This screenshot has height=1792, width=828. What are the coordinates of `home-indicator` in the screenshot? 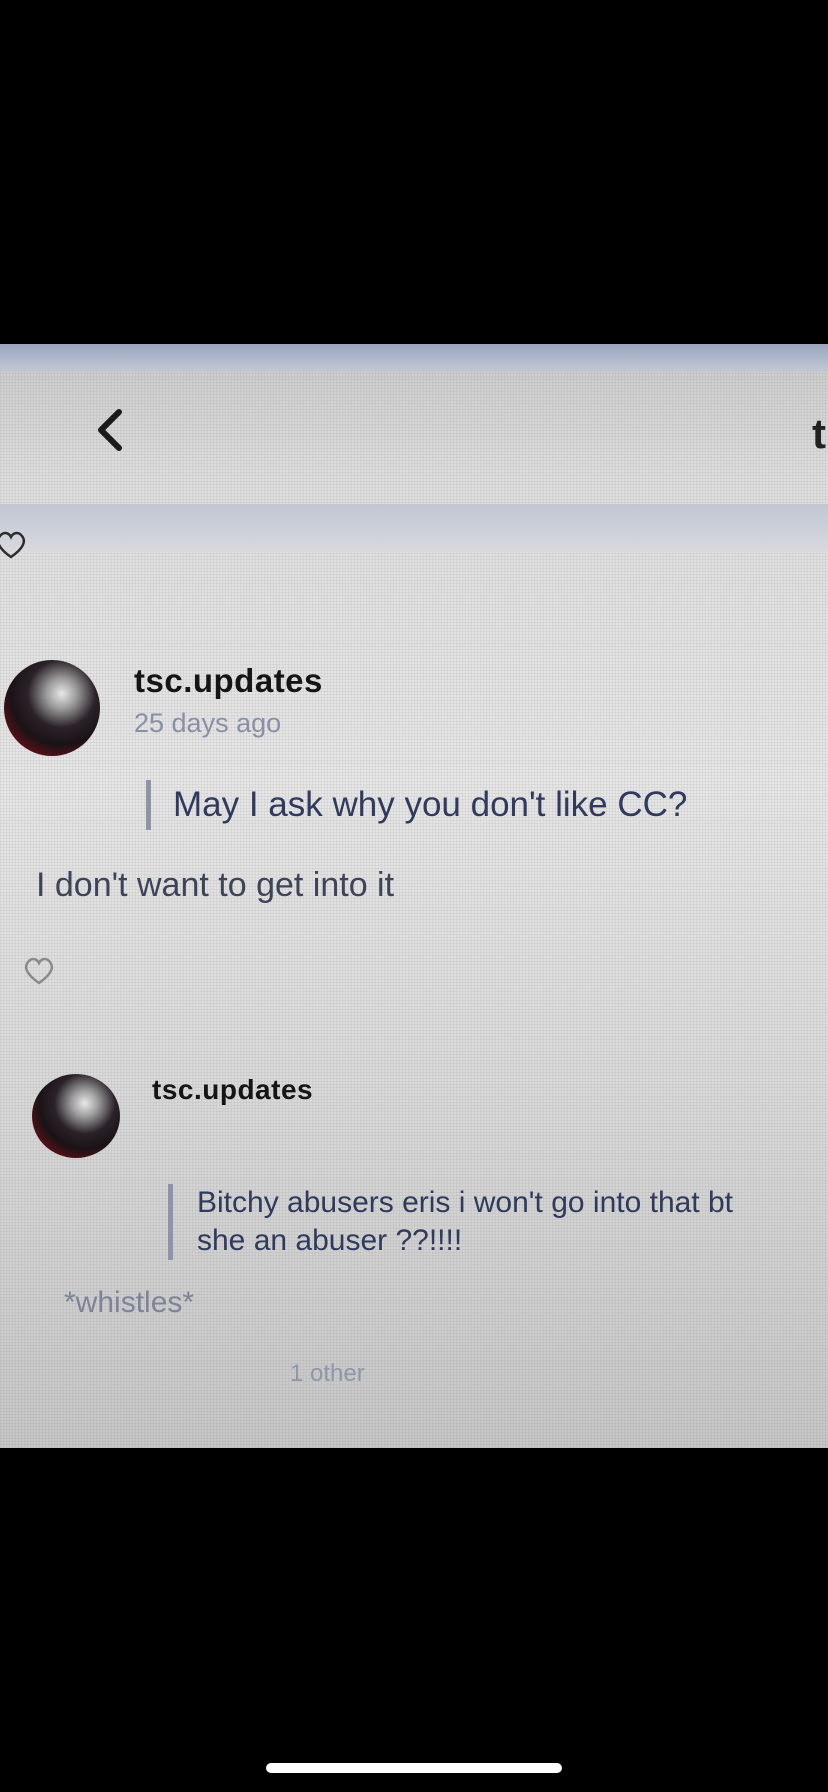 It's located at (414, 1768).